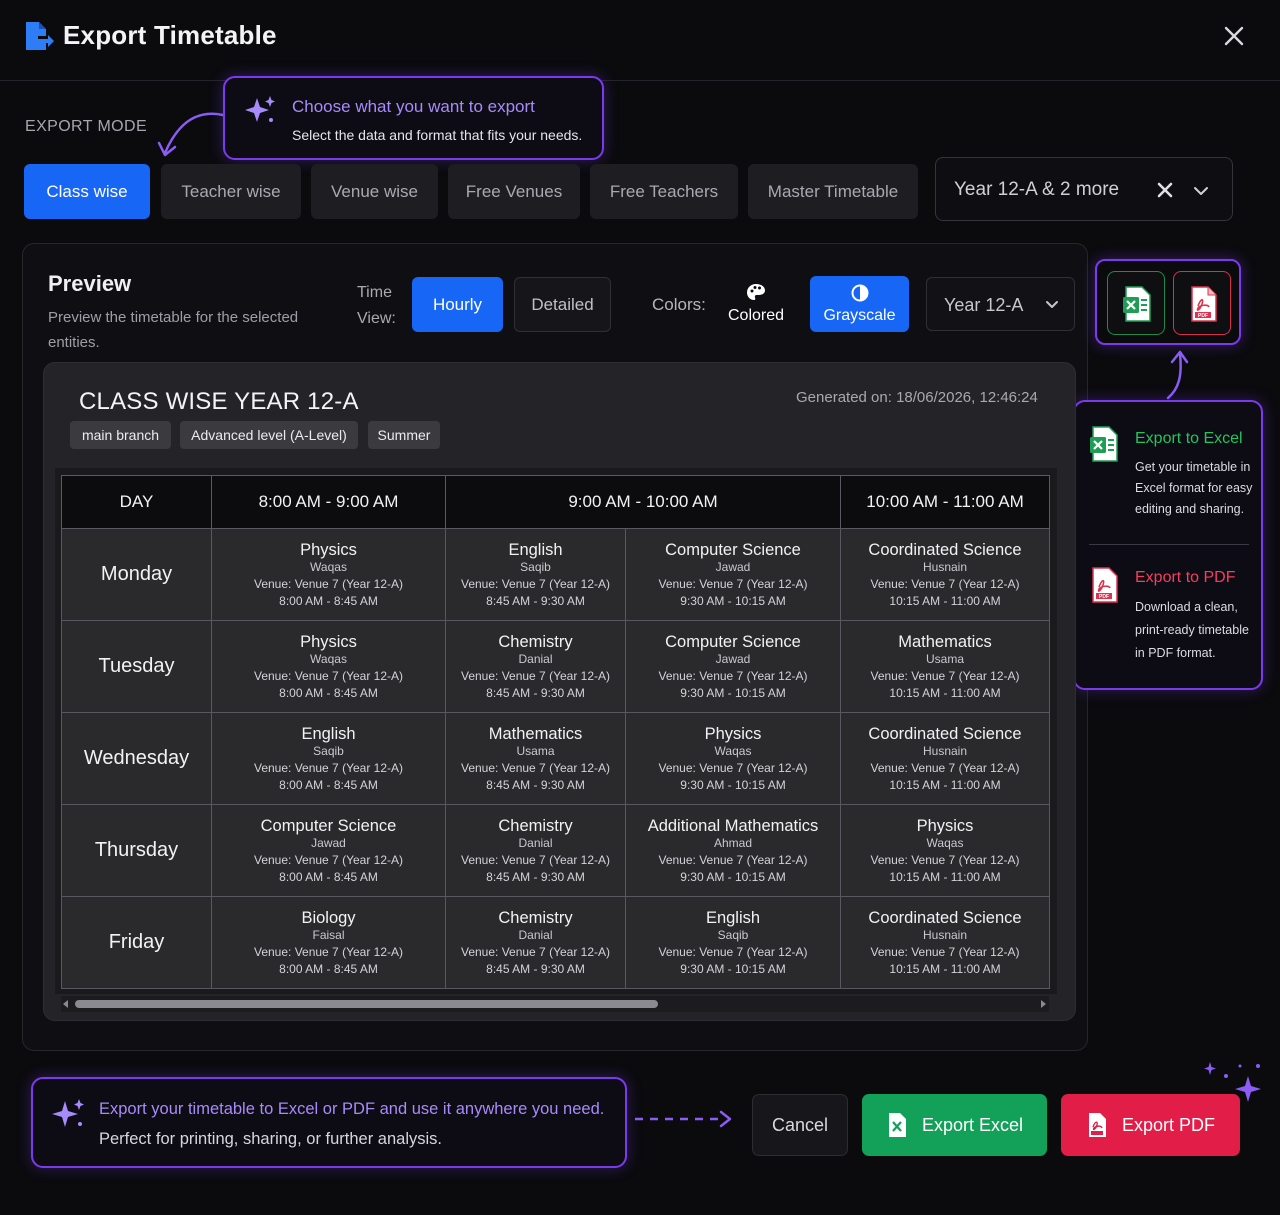 This screenshot has height=1215, width=1280. What do you see at coordinates (457, 304) in the screenshot?
I see `hourly-button: Hourly` at bounding box center [457, 304].